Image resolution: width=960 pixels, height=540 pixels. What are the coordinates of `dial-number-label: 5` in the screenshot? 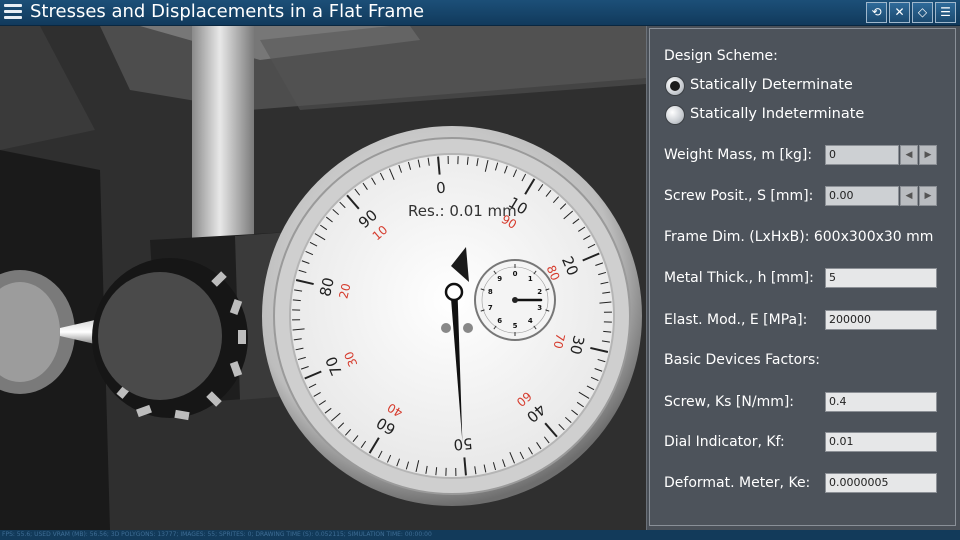 It's located at (515, 326).